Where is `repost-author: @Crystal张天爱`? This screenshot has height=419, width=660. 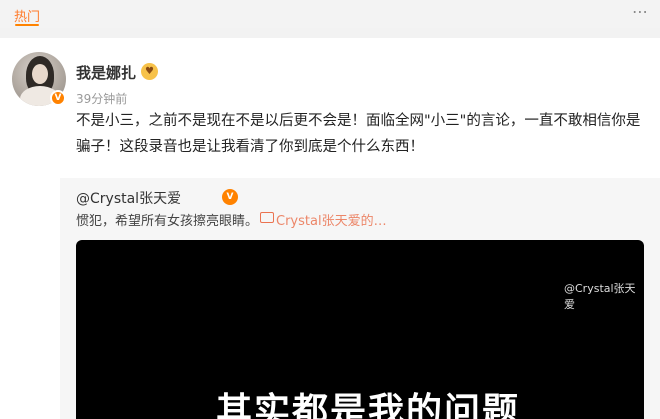 repost-author: @Crystal张天爱 is located at coordinates (128, 198).